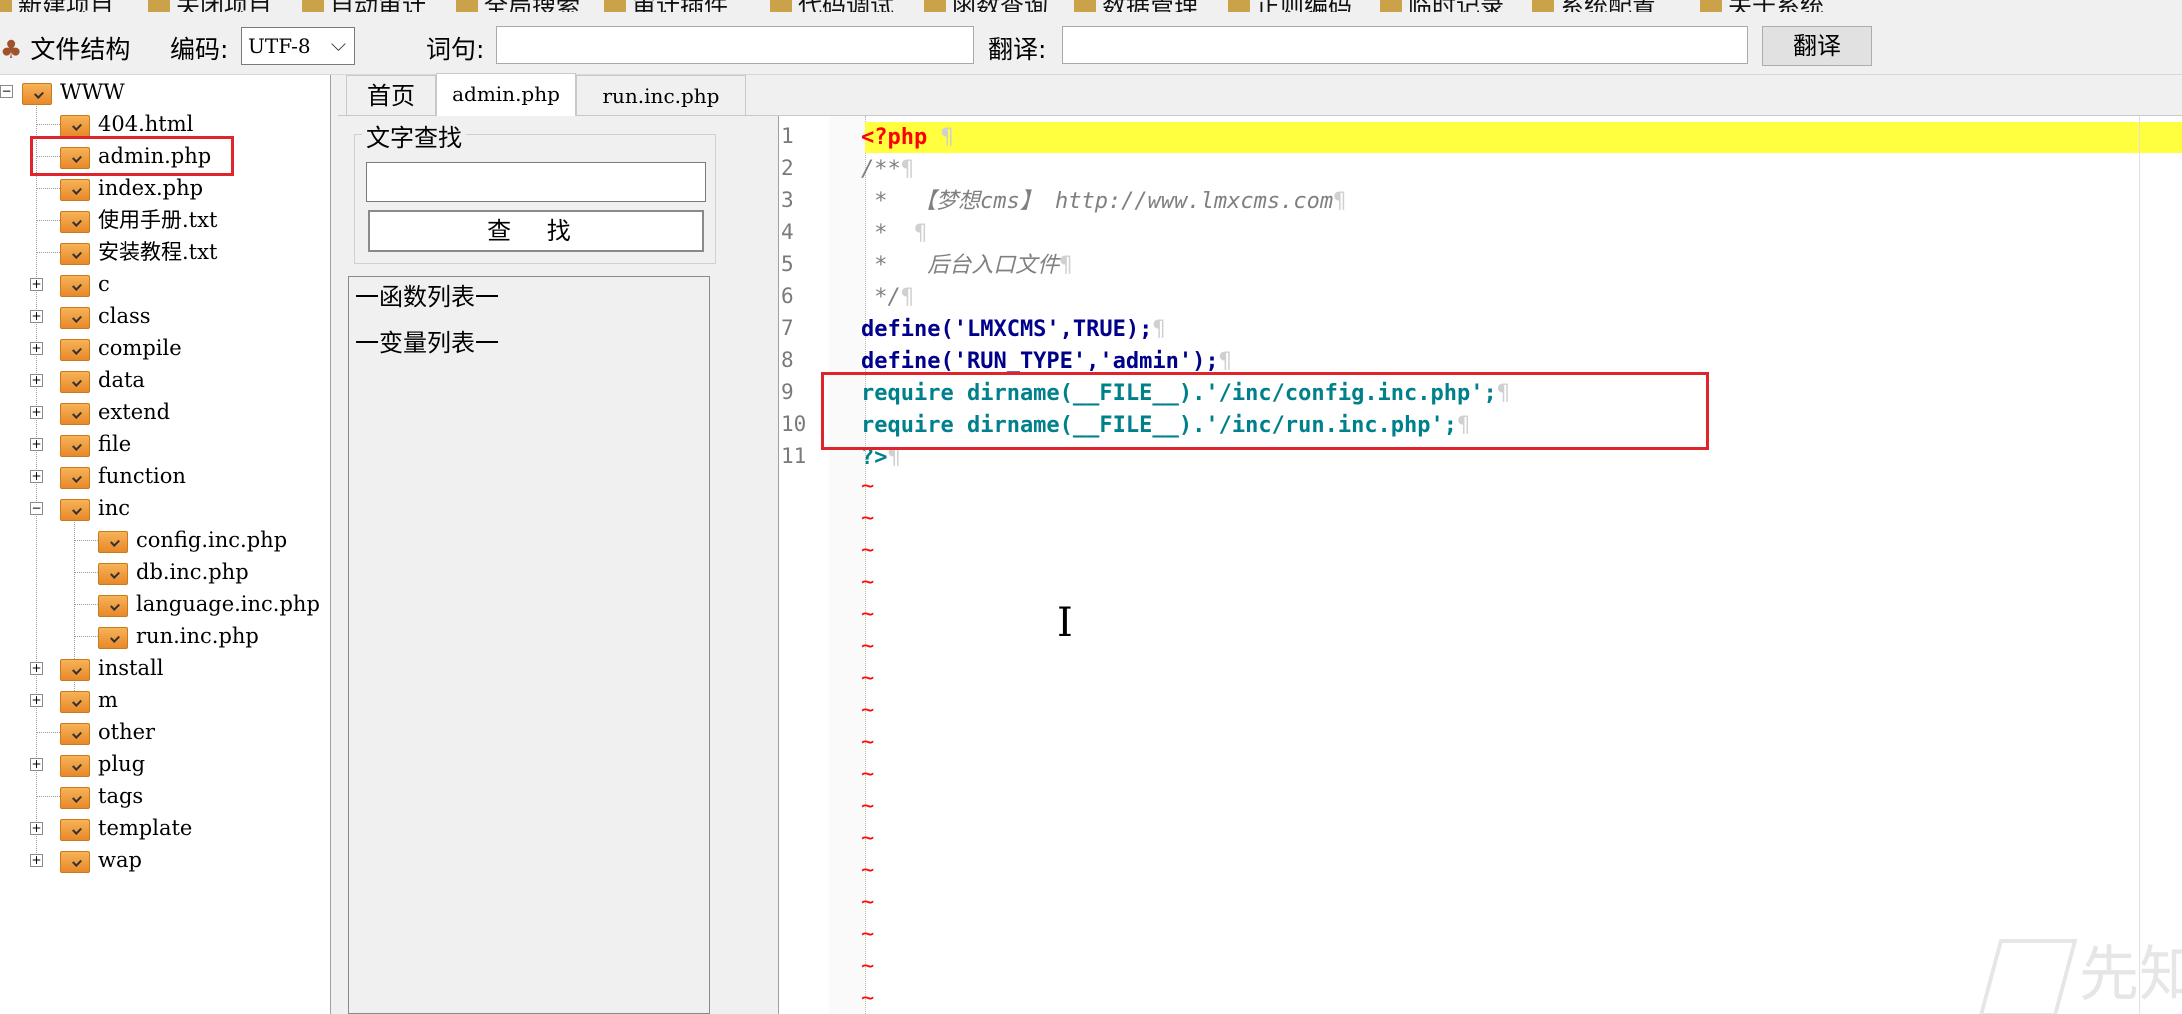 This screenshot has height=1014, width=2182. What do you see at coordinates (11, 49) in the screenshot?
I see `tree-icon: ♣` at bounding box center [11, 49].